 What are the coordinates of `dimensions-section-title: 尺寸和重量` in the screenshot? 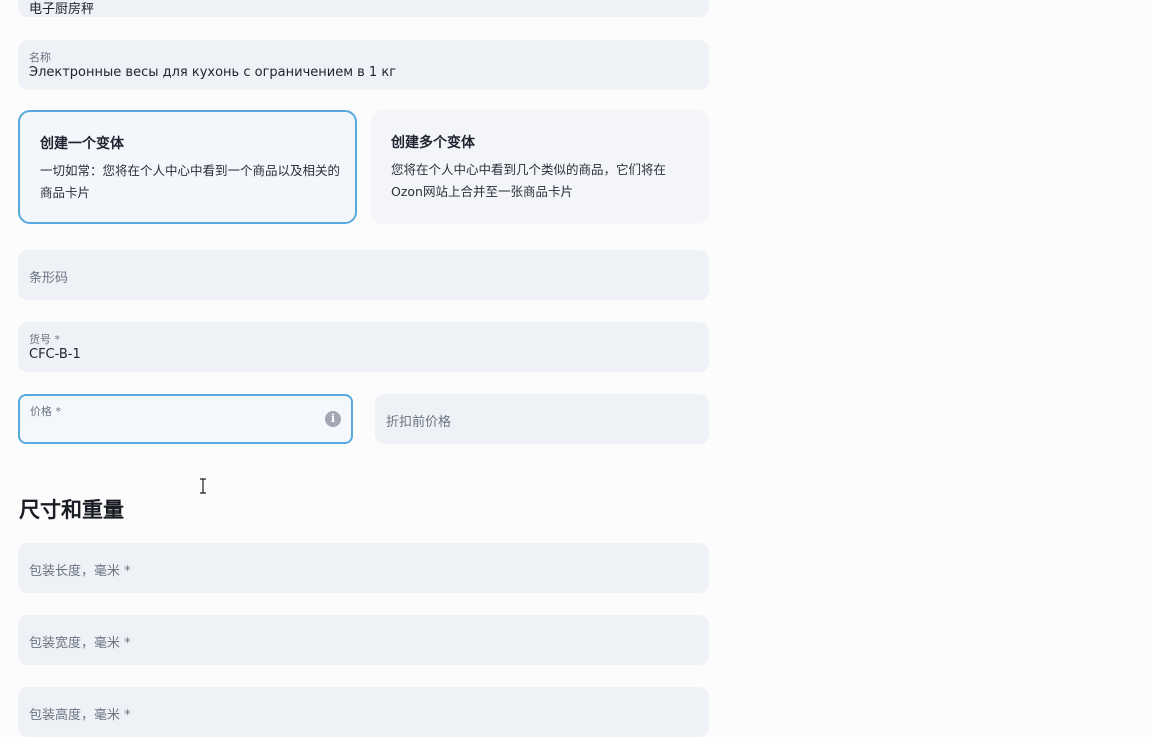 It's located at (71, 510).